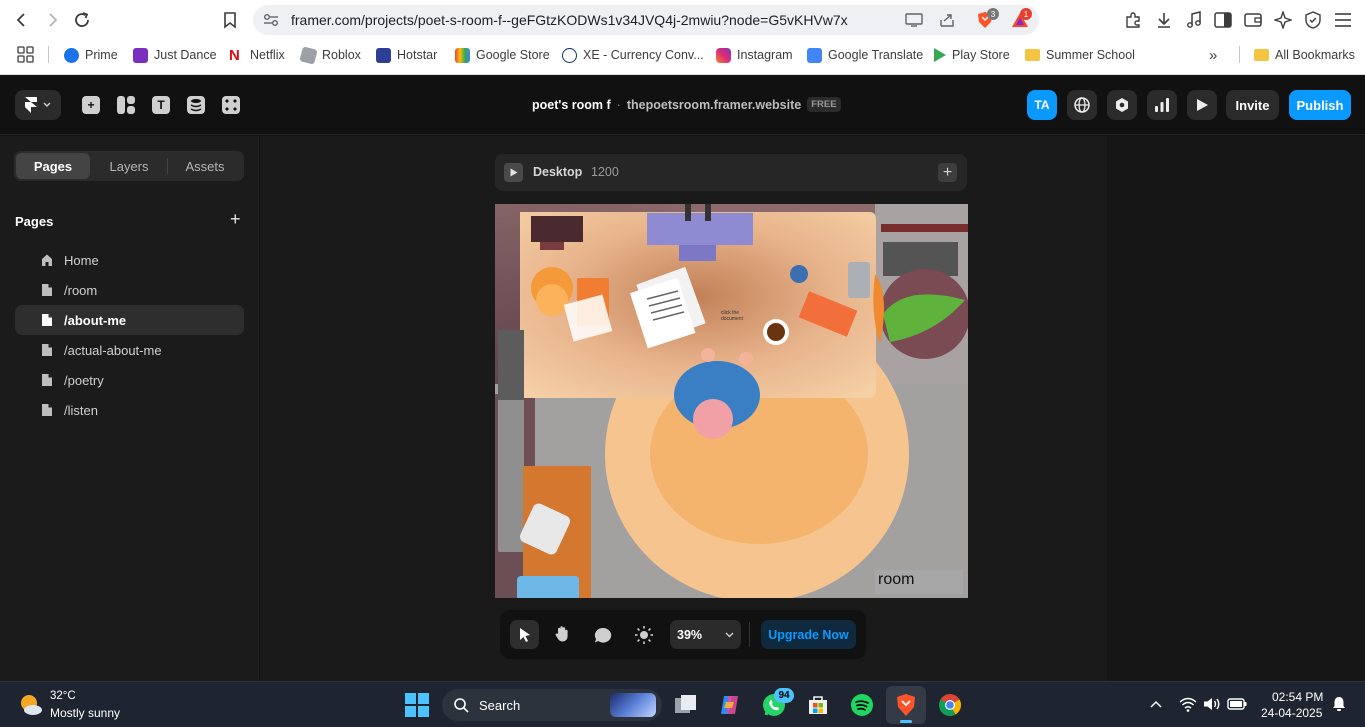 Image resolution: width=1365 pixels, height=727 pixels. I want to click on select-tool-button, so click(524, 634).